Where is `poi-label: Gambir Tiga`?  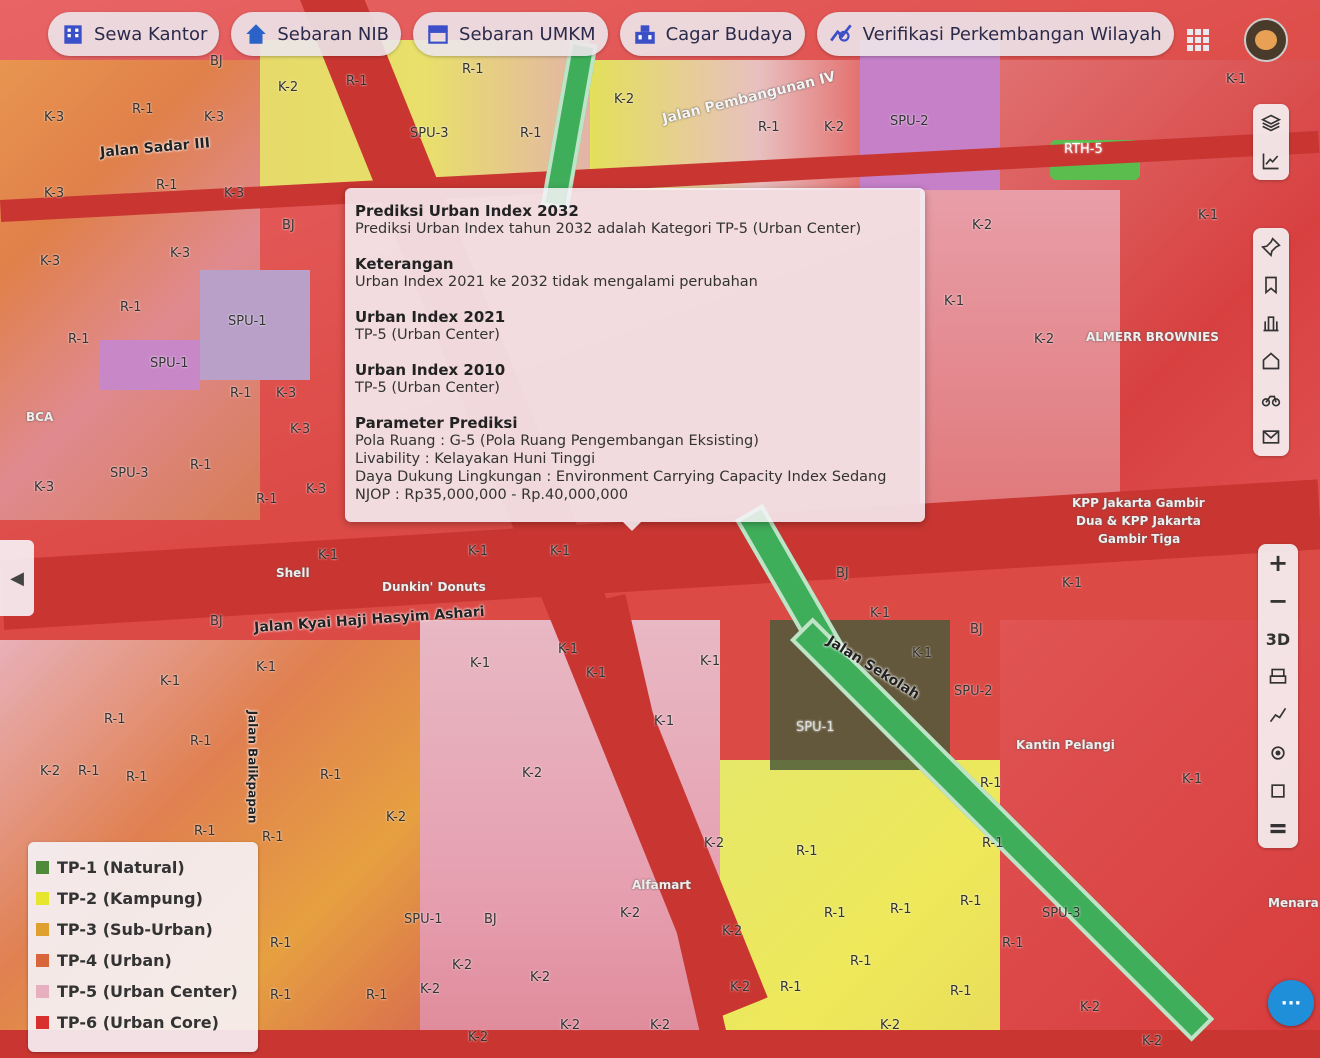
poi-label: Gambir Tiga is located at coordinates (1139, 539).